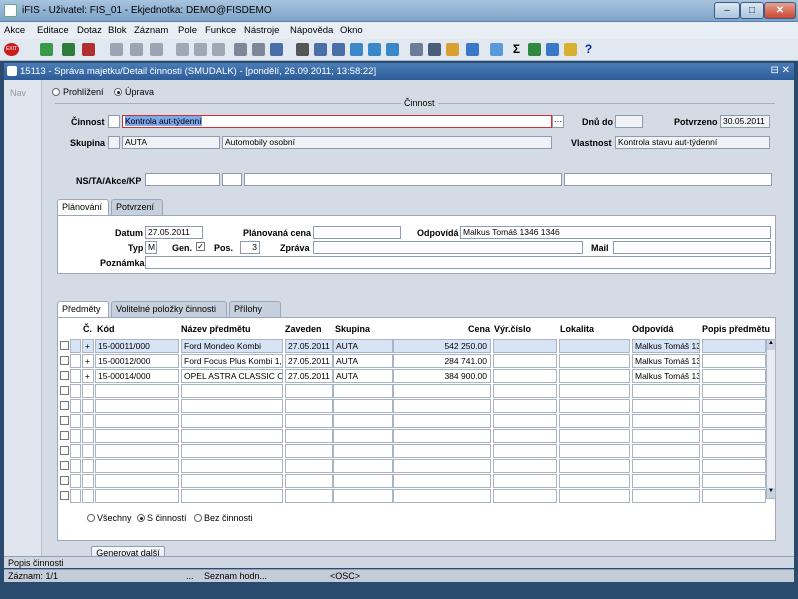 The width and height of the screenshot is (798, 599). Describe the element at coordinates (250, 247) in the screenshot. I see `pos-field: 3` at that location.